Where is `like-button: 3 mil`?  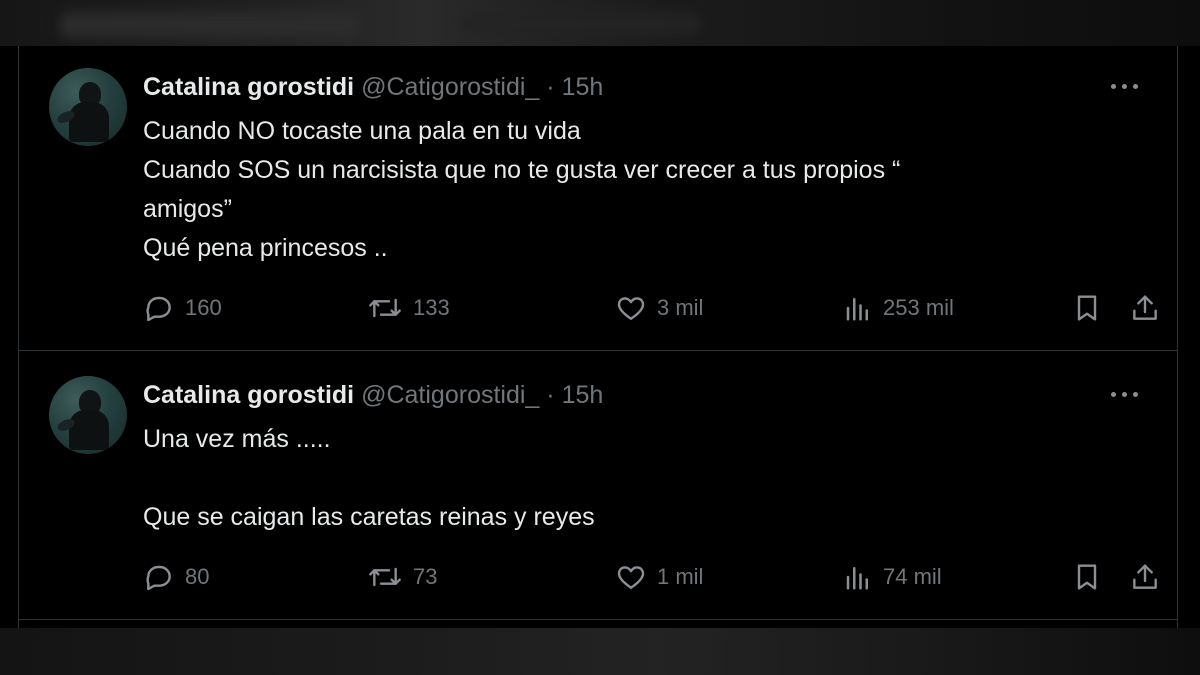
like-button: 3 mil is located at coordinates (659, 308).